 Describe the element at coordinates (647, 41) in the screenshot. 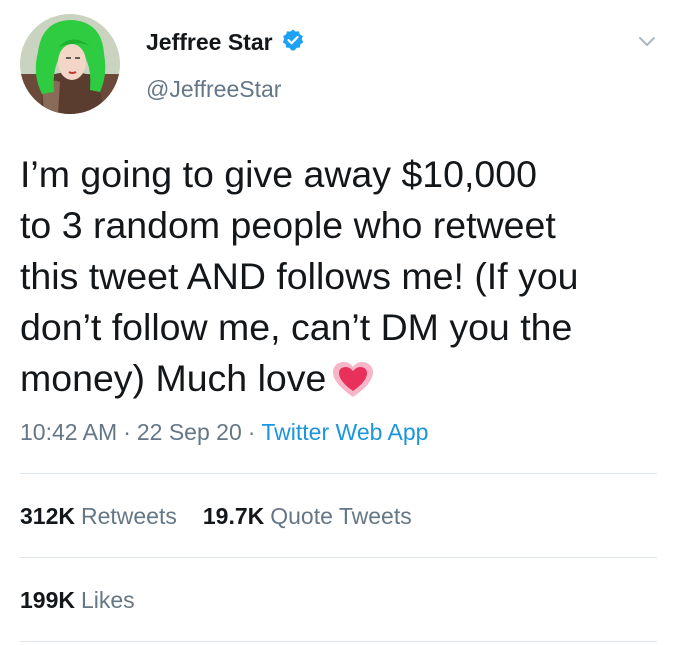

I see `chevron-down-icon` at that location.